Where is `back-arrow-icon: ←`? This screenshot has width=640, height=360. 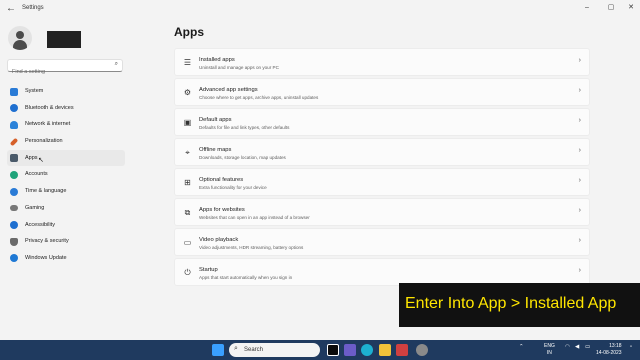 back-arrow-icon: ← is located at coordinates (12, 9).